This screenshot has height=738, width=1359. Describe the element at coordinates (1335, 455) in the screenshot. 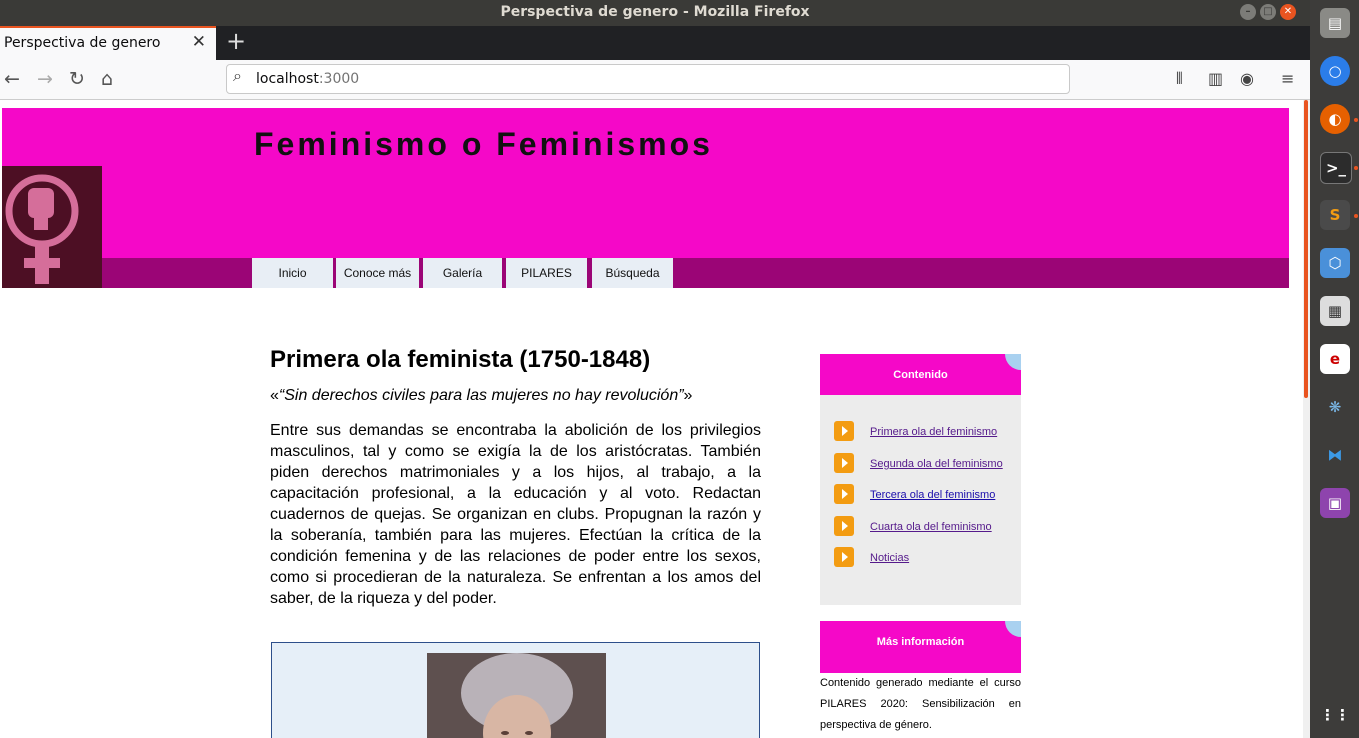

I see `vscode-icon: ⧓` at that location.